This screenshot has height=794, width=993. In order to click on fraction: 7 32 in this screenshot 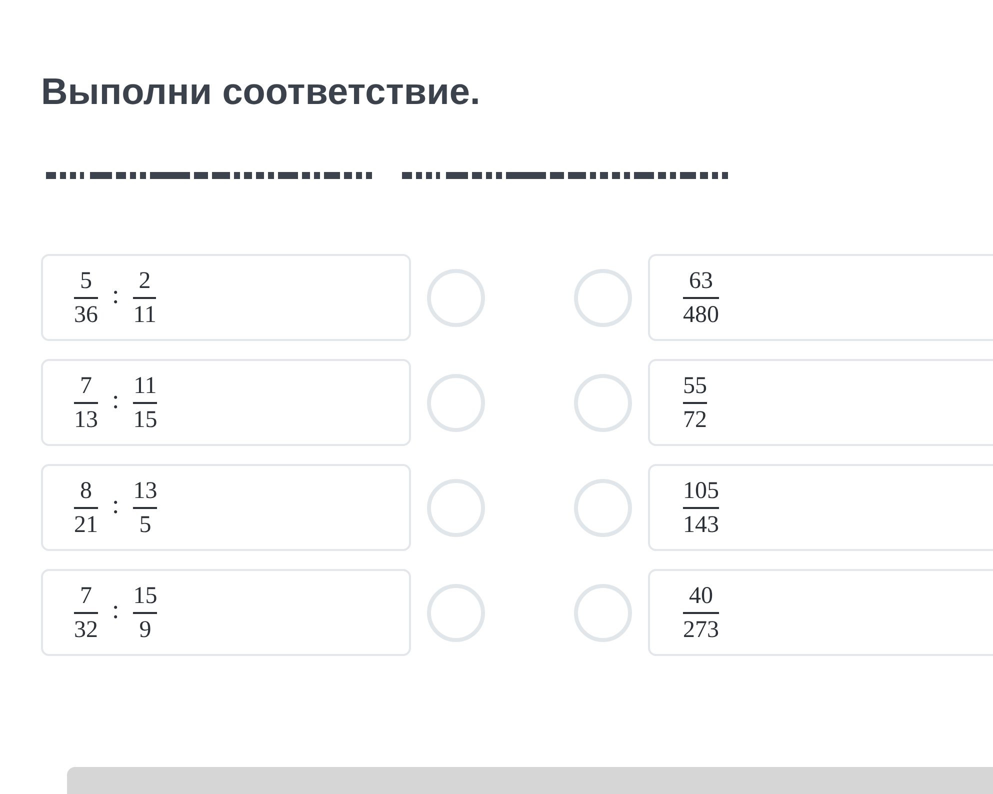, I will do `click(86, 613)`.